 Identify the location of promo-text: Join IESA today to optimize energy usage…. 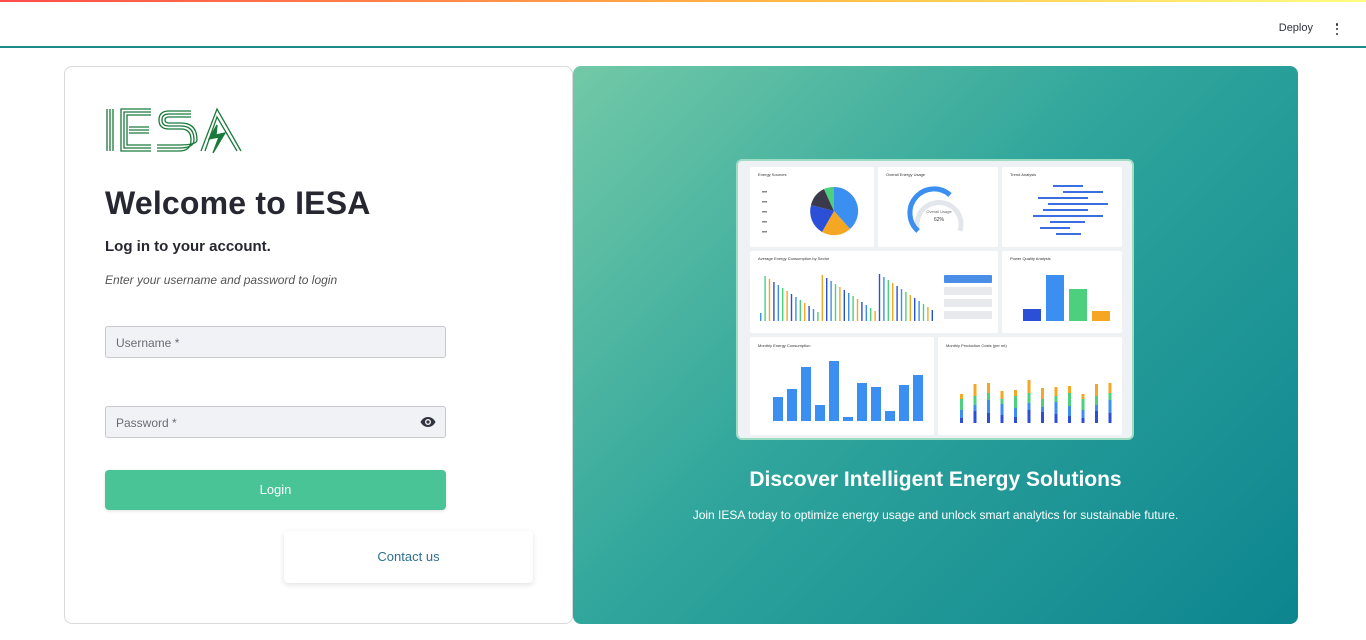
(935, 515).